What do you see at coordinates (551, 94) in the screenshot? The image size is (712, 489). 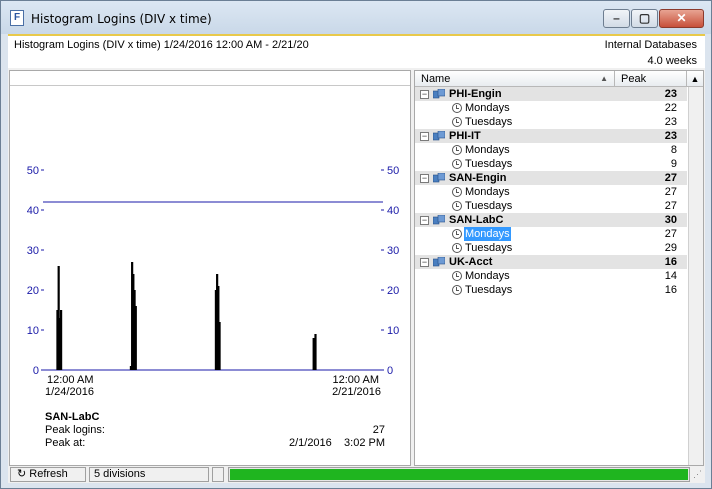 I see `group-row: − PHI-Engin 23` at bounding box center [551, 94].